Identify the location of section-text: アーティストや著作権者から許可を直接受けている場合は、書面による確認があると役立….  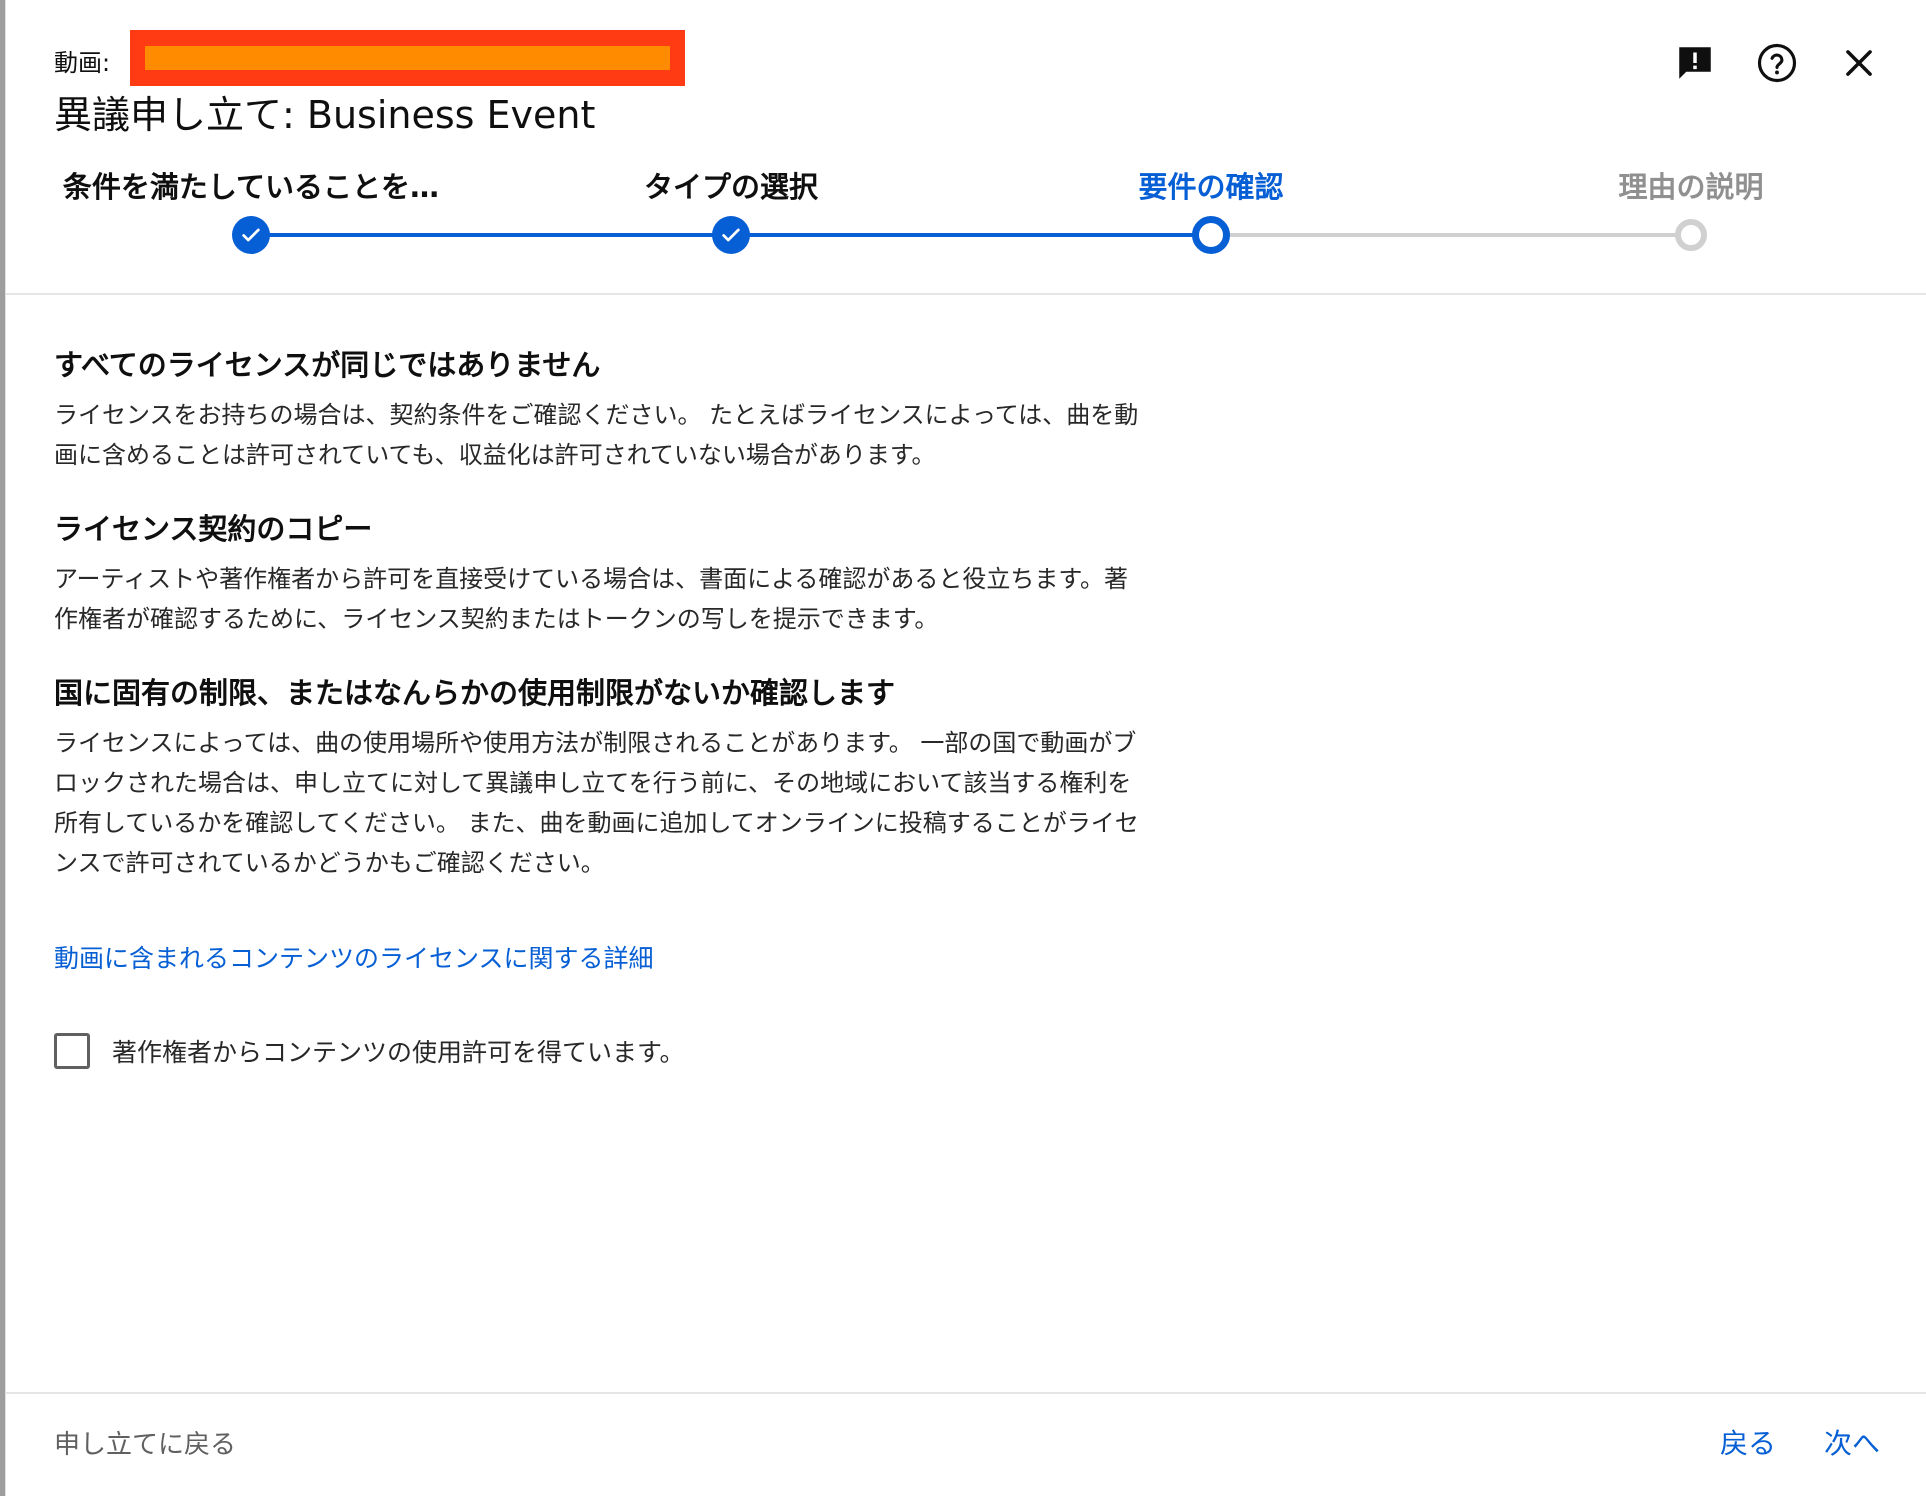
(591, 599).